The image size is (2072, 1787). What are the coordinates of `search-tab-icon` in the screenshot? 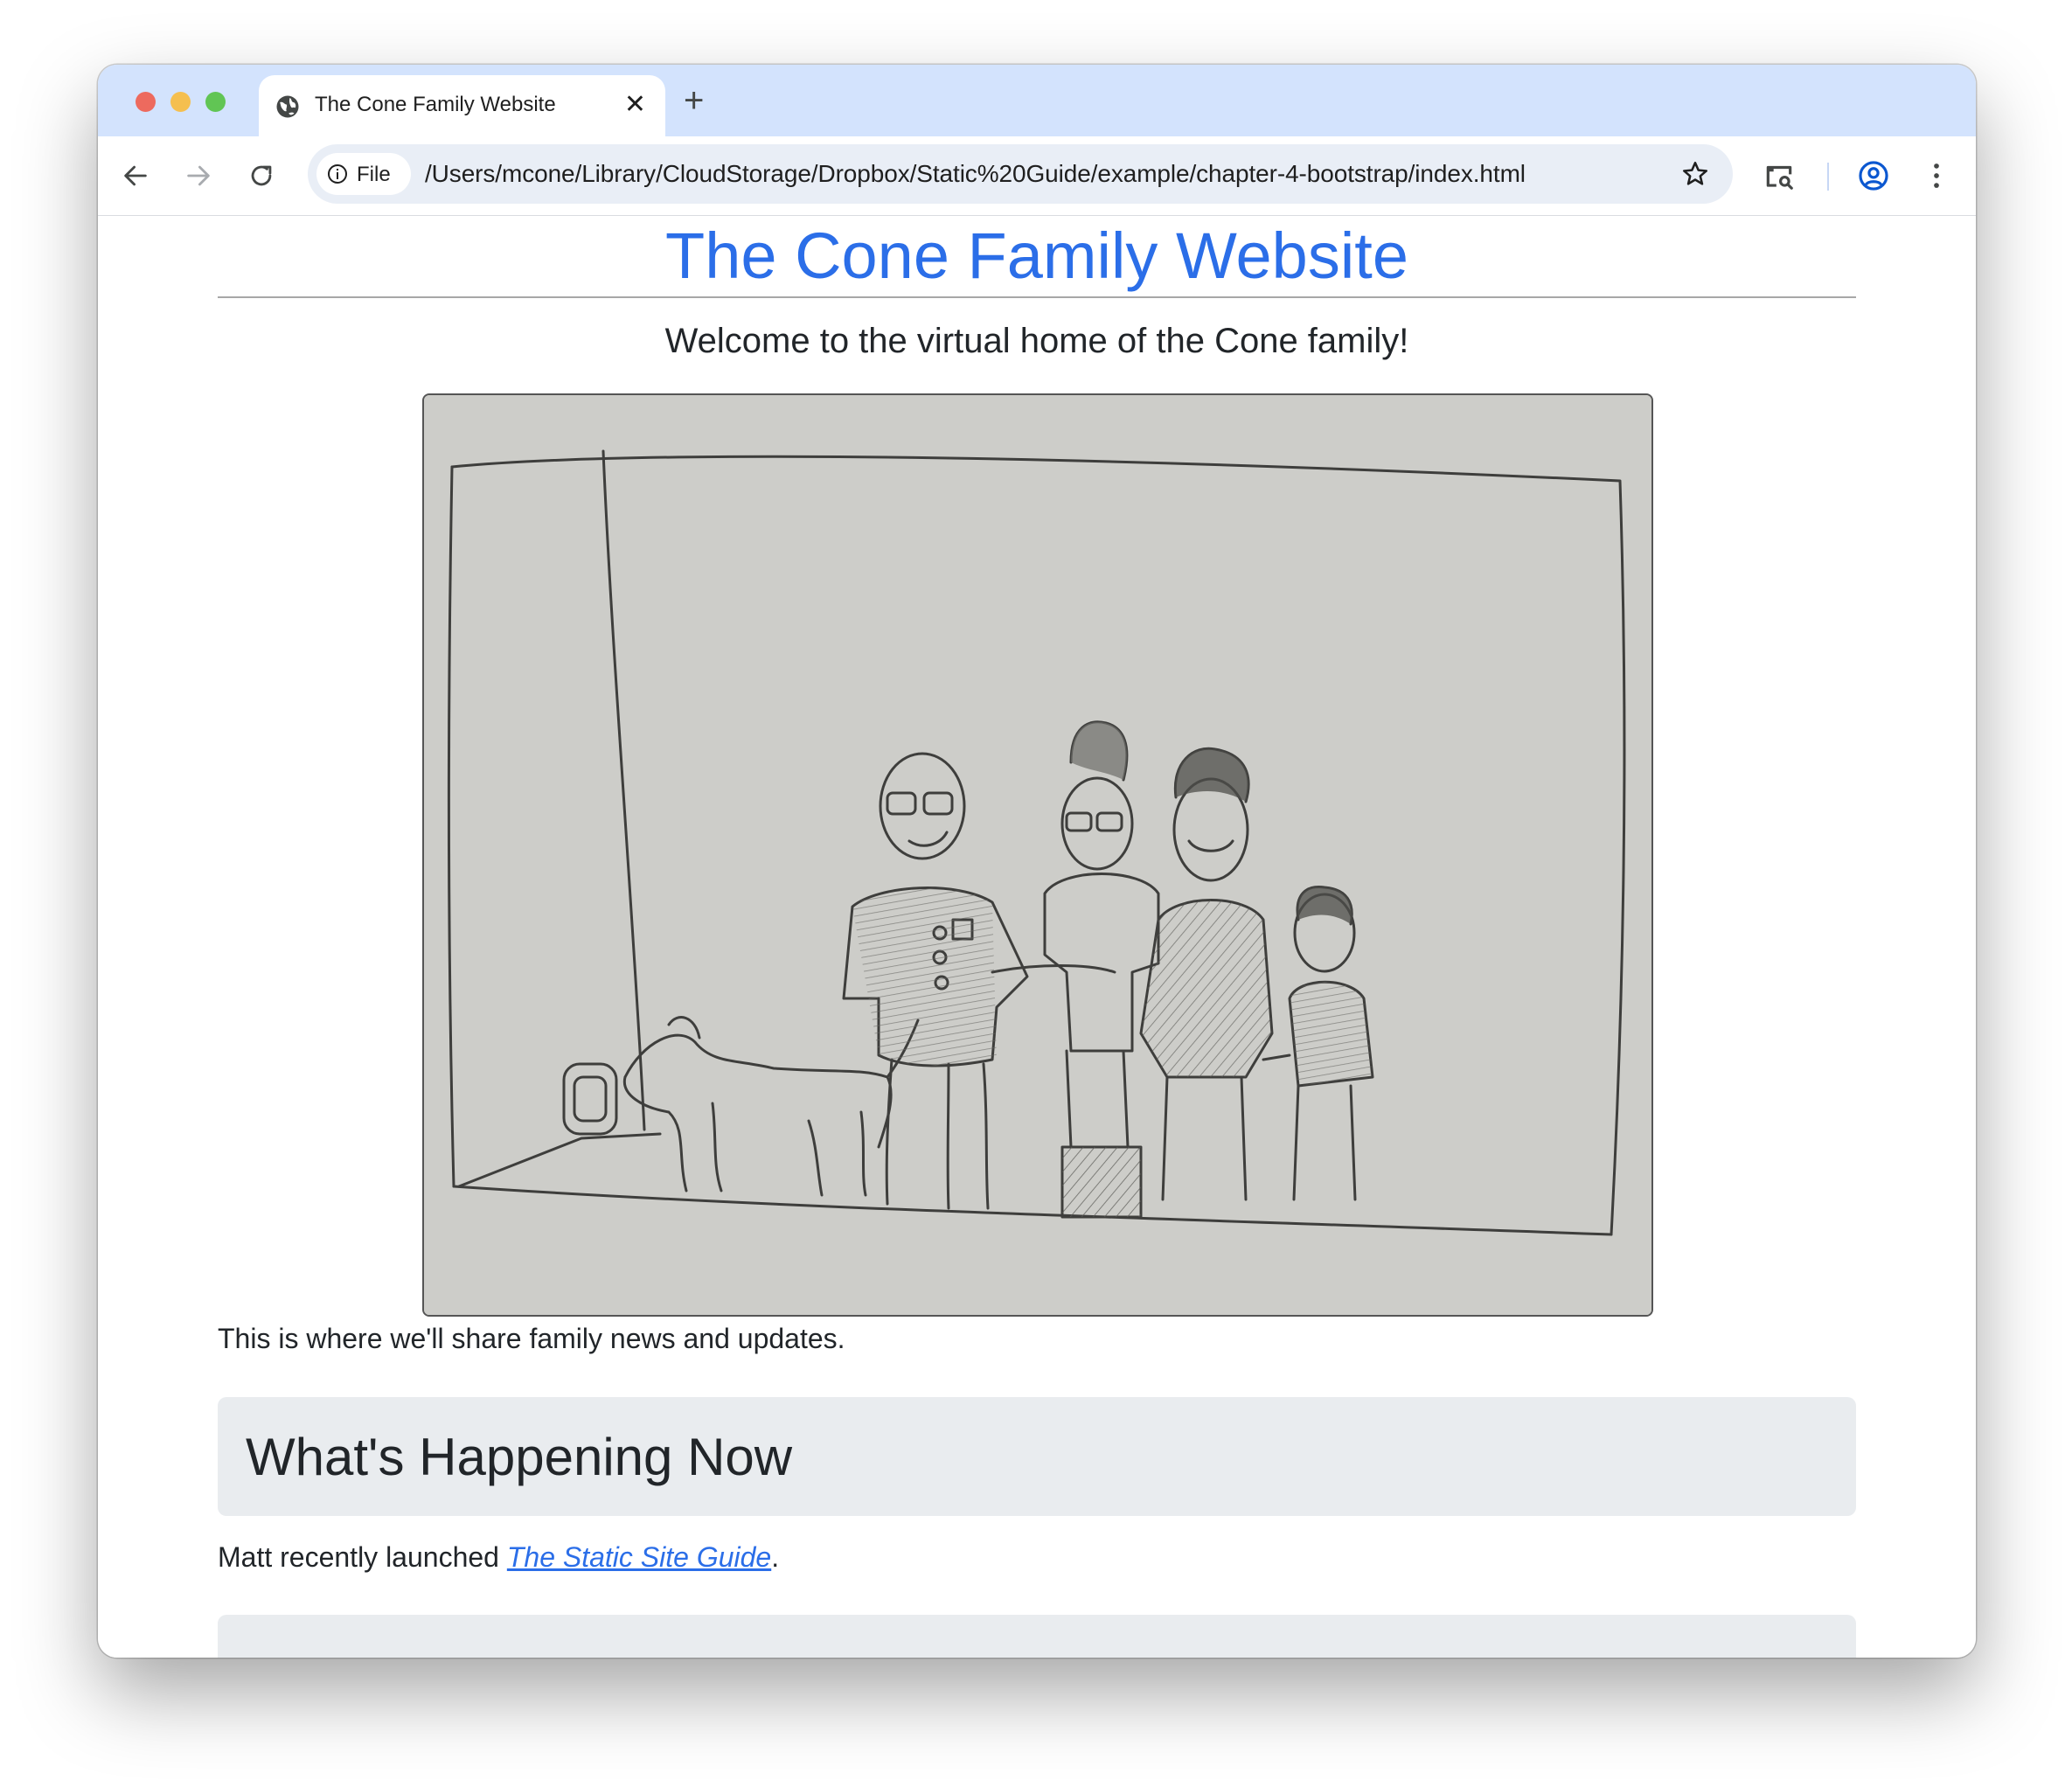 It's located at (1779, 175).